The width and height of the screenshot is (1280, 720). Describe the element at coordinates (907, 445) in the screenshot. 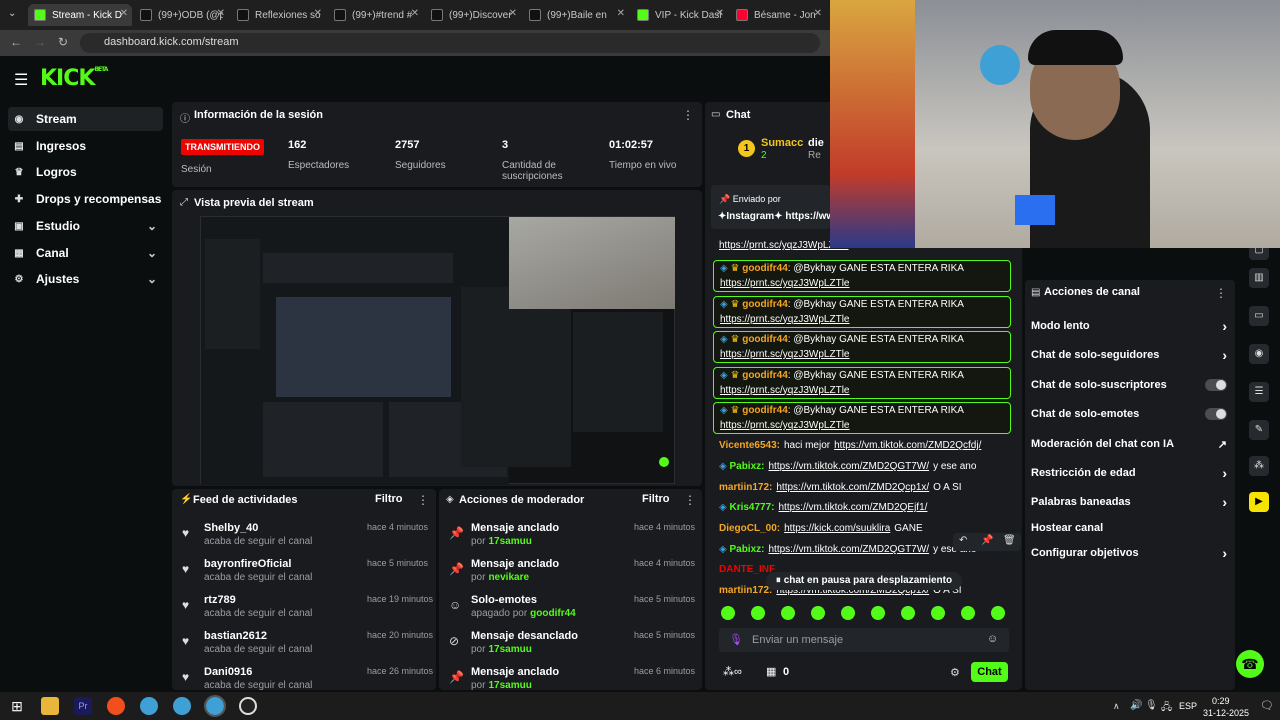

I see `chat-link: https://vm.tiktok.com/ZMD2Qcfdj/` at that location.